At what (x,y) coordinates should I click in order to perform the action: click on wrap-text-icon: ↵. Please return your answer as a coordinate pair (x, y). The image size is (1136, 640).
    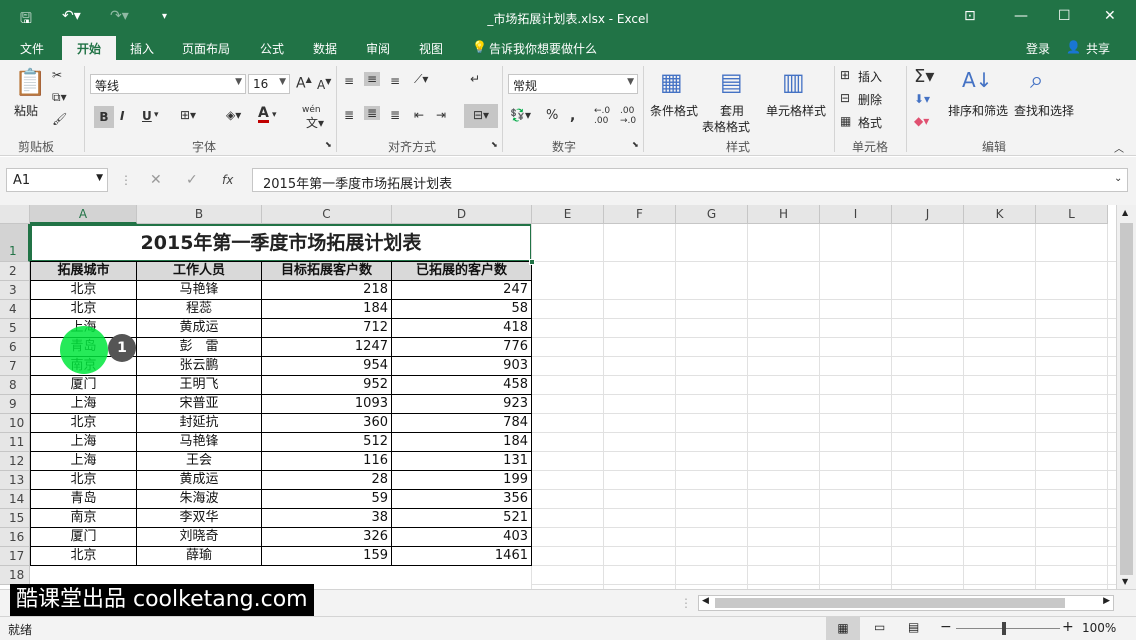
    Looking at the image, I should click on (475, 79).